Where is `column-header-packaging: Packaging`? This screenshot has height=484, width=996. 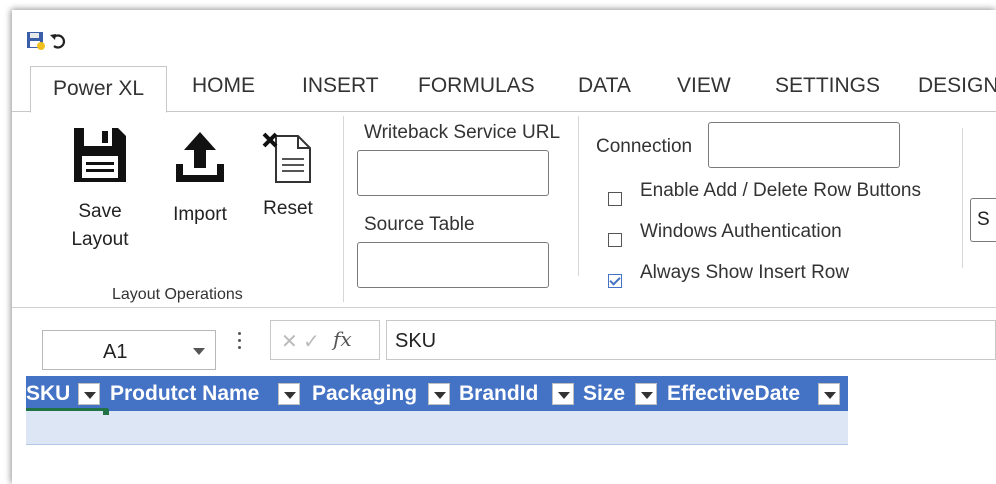 column-header-packaging: Packaging is located at coordinates (364, 393).